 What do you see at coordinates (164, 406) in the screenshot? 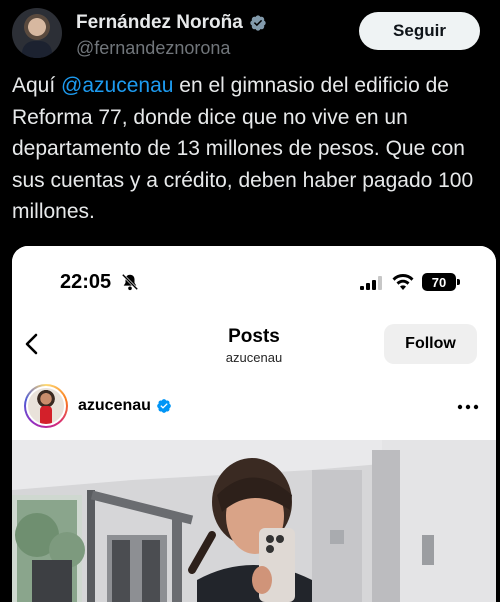
I see `ig-verified-icon` at bounding box center [164, 406].